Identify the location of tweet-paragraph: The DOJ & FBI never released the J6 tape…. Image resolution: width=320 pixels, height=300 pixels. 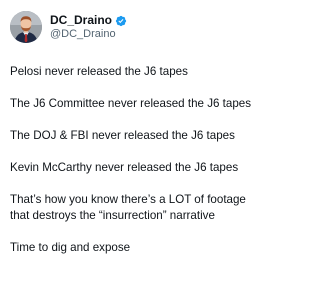
(122, 135).